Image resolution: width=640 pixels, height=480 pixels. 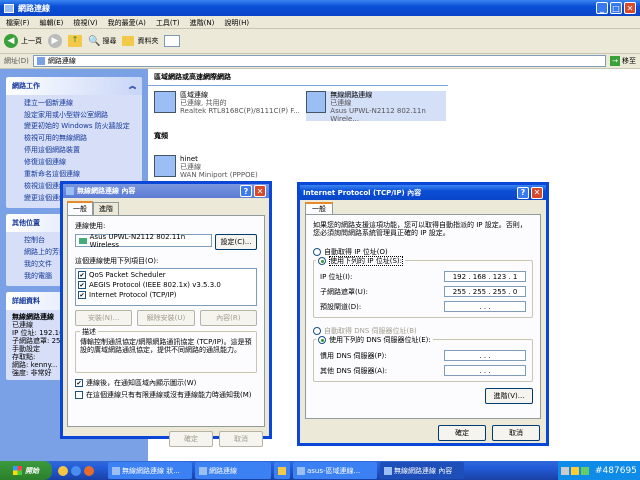 I want to click on back-button: ◀ 上一頁, so click(x=23, y=41).